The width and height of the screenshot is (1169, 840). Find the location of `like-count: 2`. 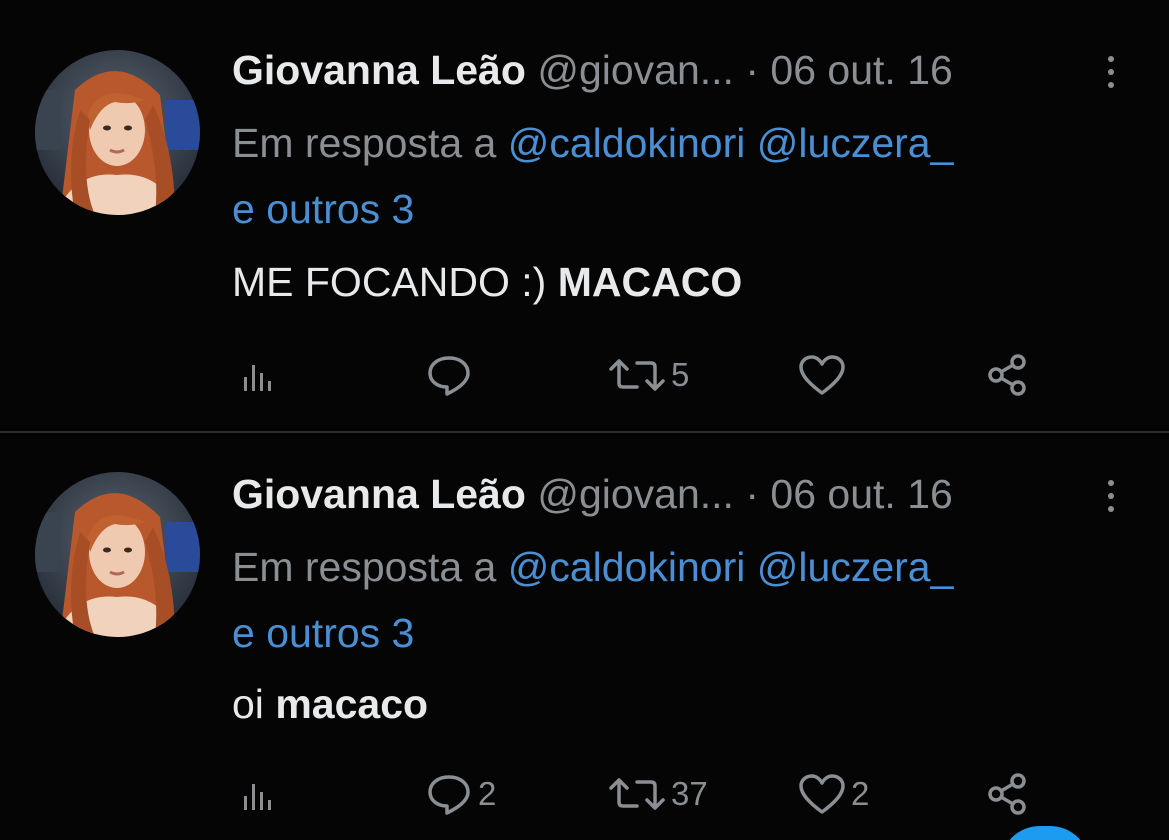

like-count: 2 is located at coordinates (860, 793).